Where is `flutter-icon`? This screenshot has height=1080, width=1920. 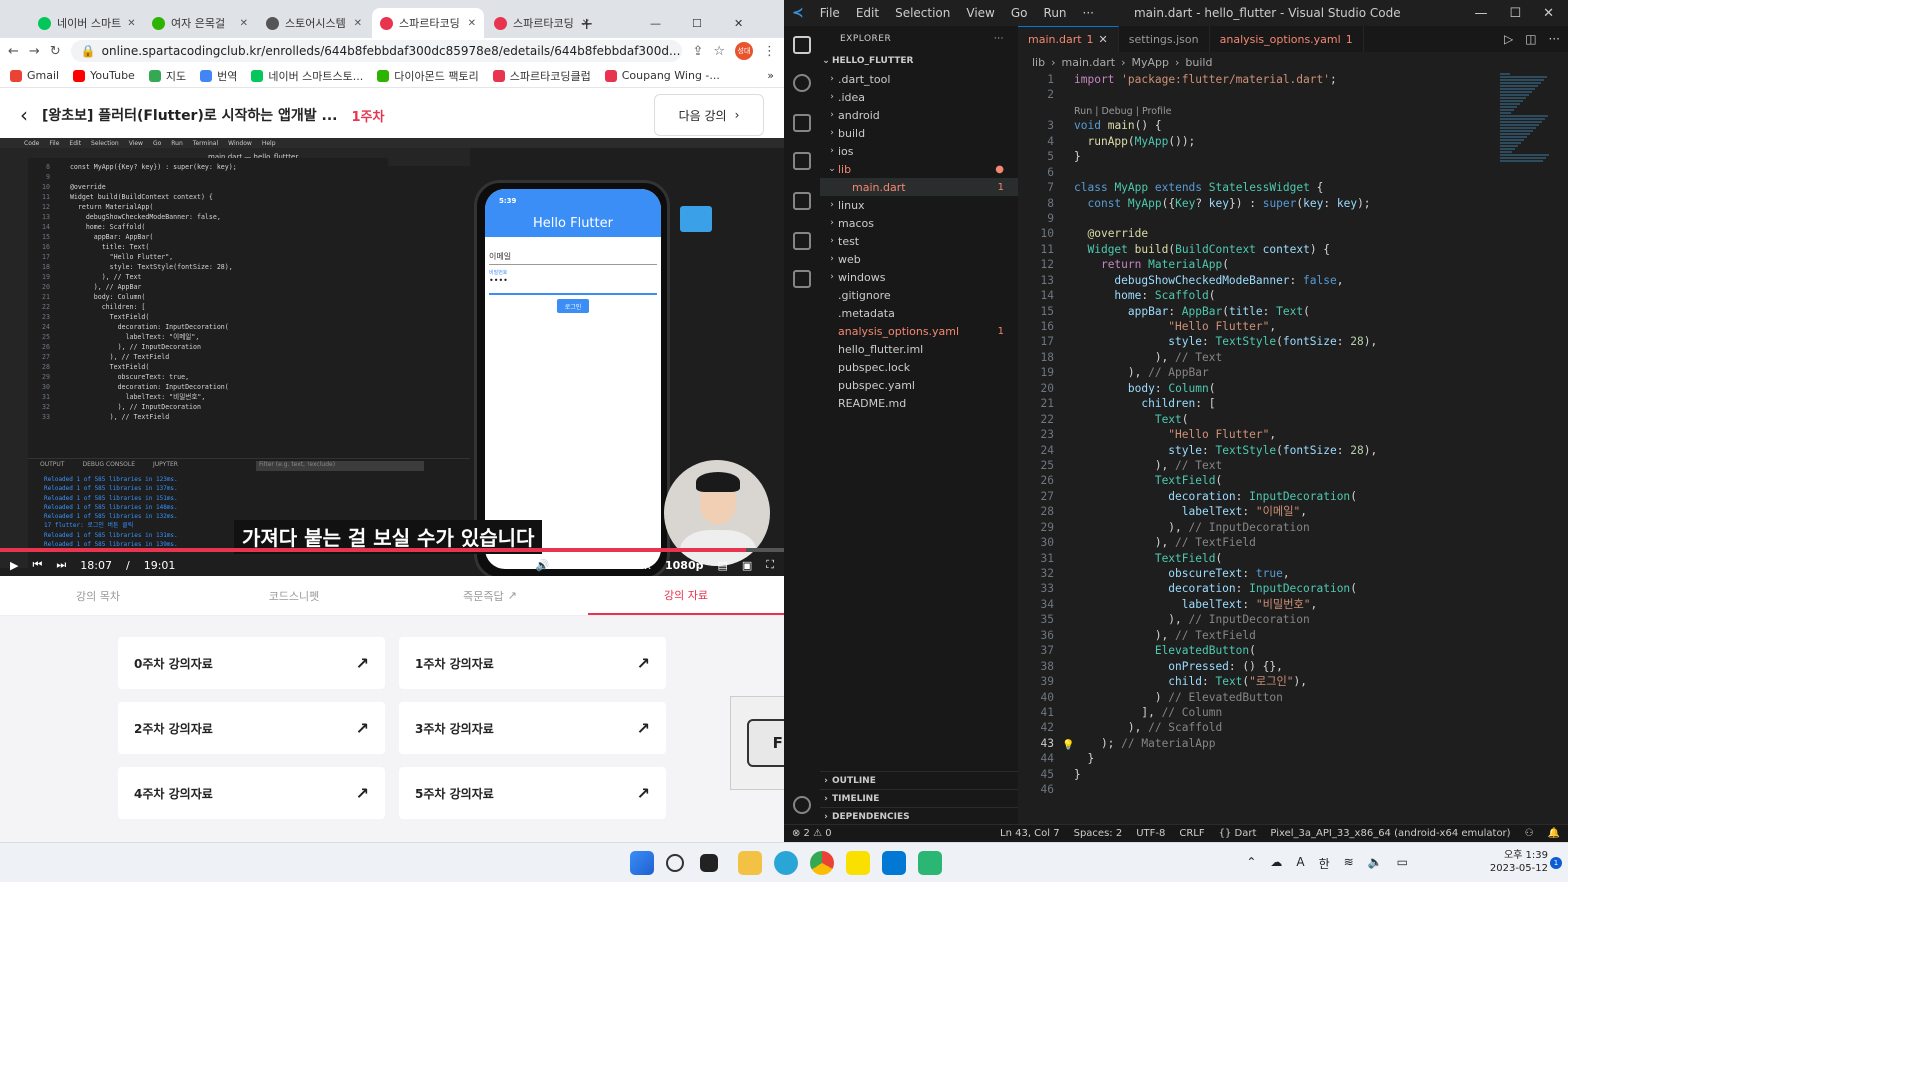
flutter-icon is located at coordinates (802, 279).